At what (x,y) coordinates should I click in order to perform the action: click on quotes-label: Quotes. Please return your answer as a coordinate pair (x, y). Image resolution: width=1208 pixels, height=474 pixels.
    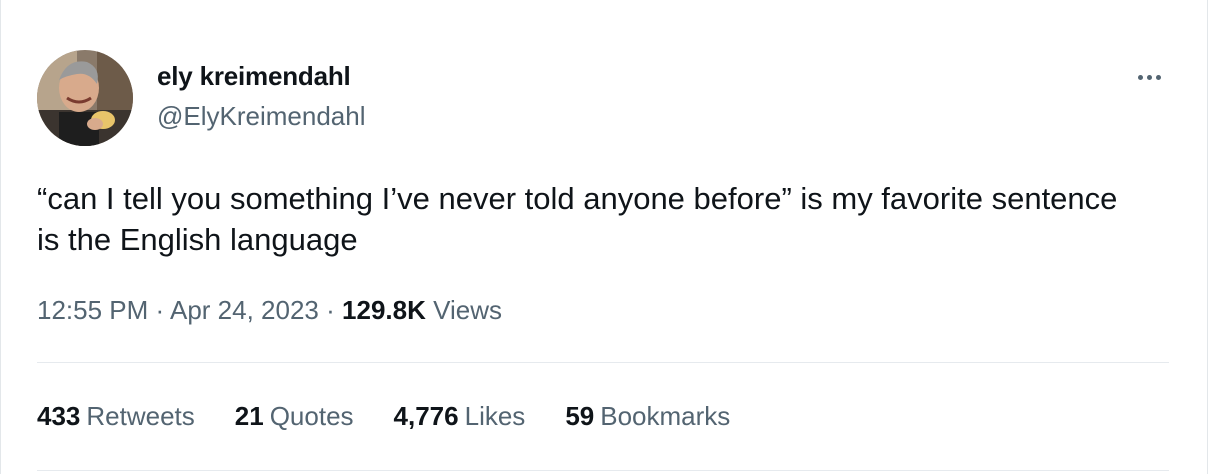
    Looking at the image, I should click on (311, 416).